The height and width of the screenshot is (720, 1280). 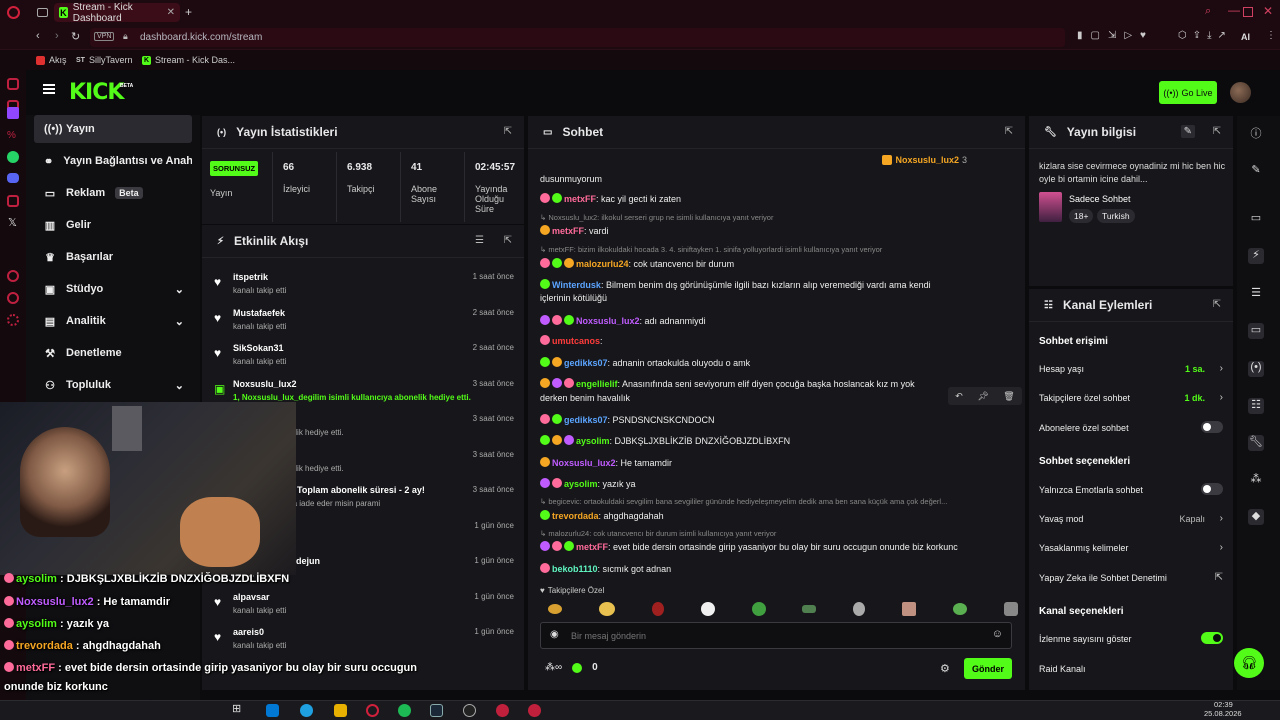 What do you see at coordinates (1256, 331) in the screenshot?
I see `chat-icon: ▭` at bounding box center [1256, 331].